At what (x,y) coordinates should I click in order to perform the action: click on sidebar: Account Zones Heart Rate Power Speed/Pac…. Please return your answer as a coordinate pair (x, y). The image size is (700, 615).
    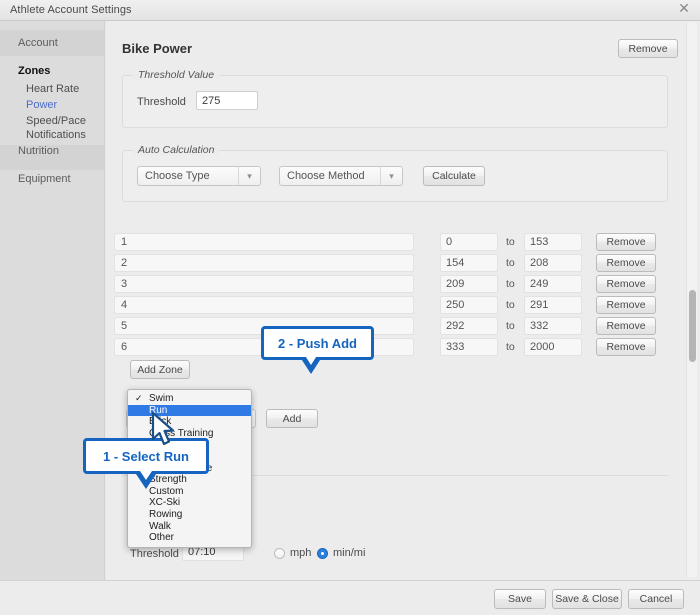
    Looking at the image, I should click on (52, 300).